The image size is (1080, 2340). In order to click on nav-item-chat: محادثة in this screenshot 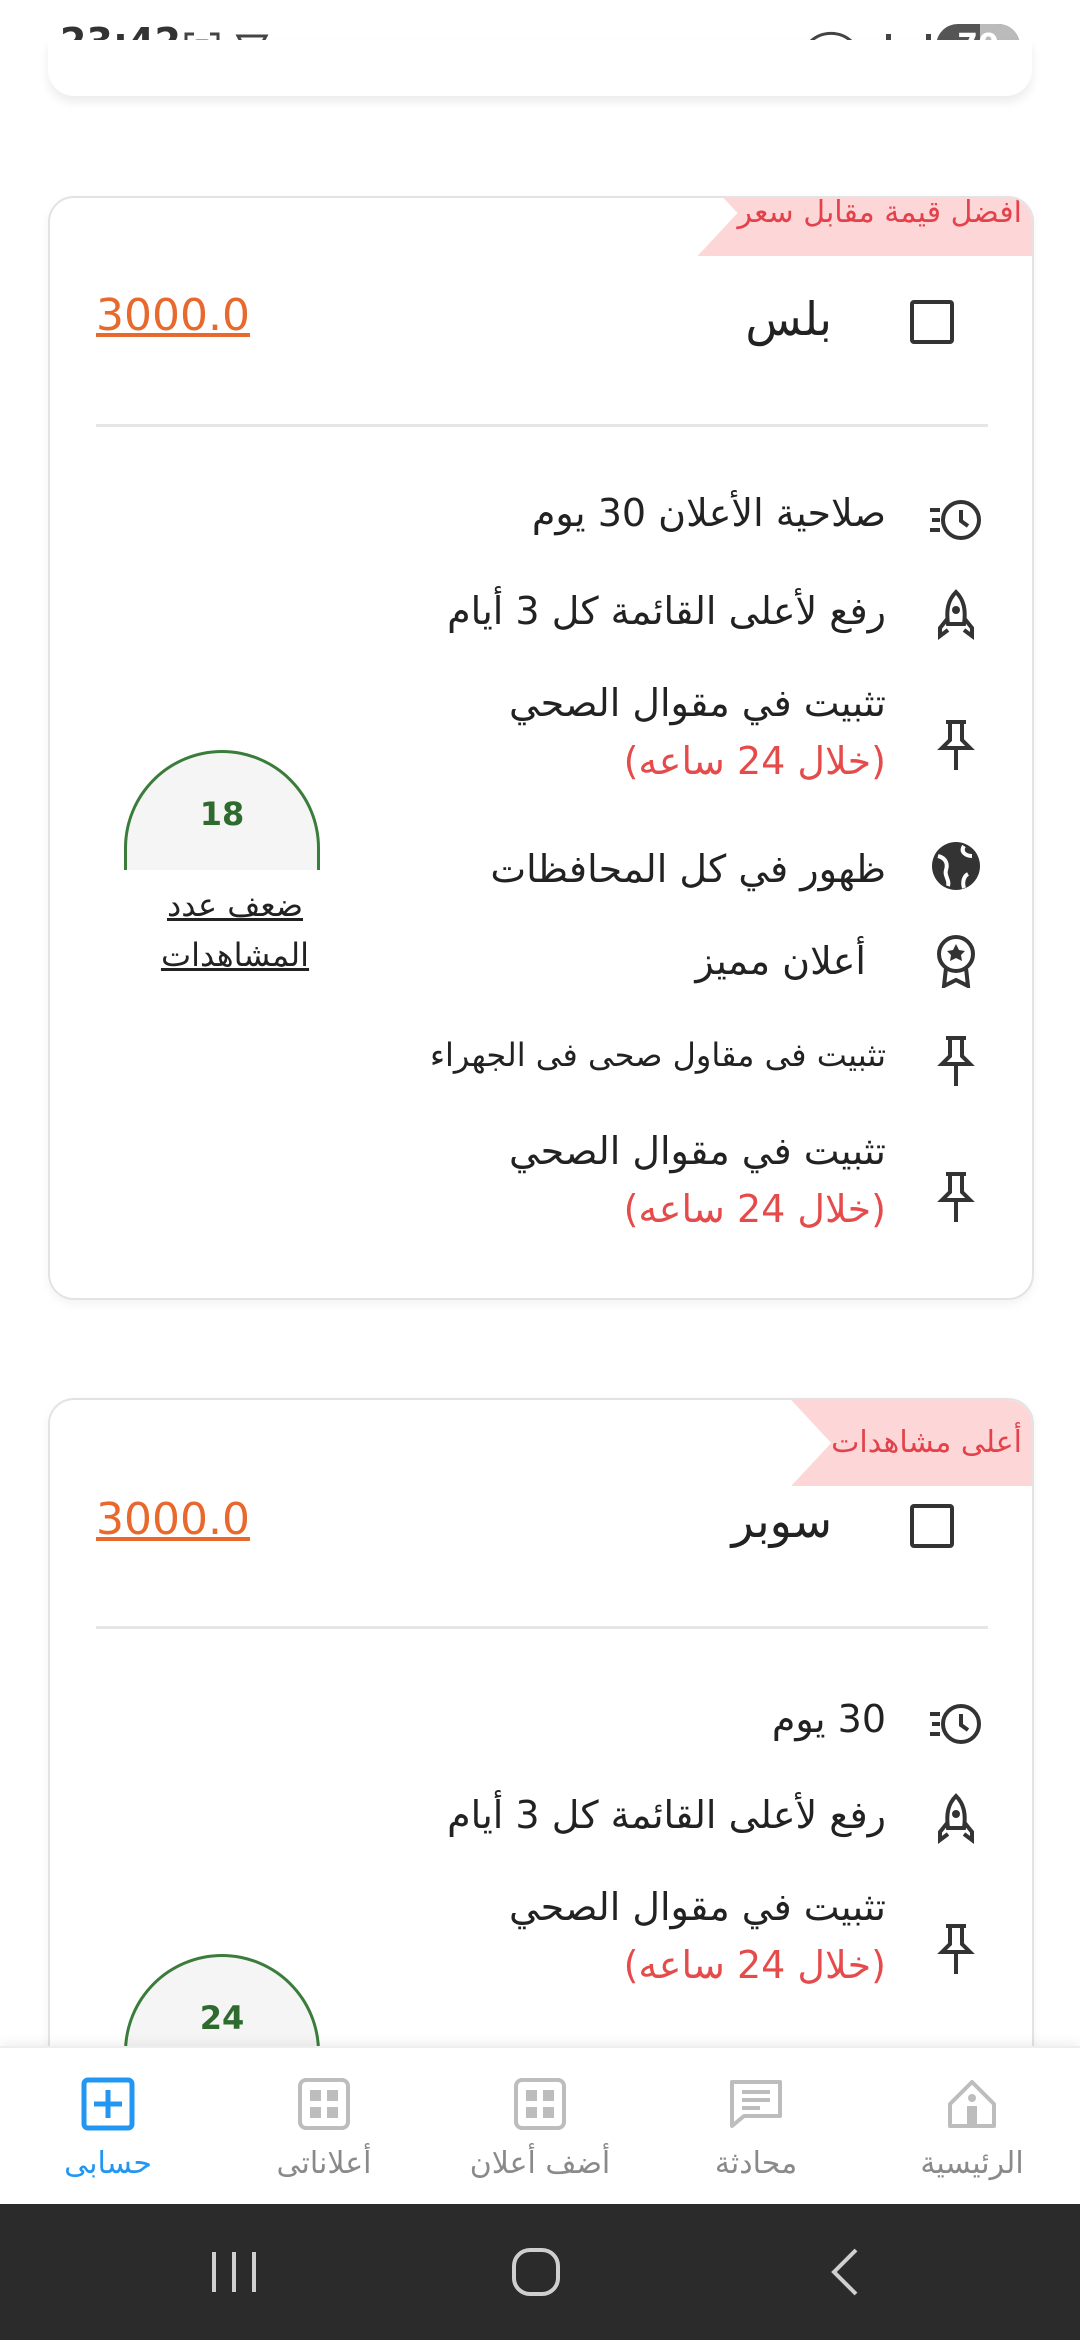, I will do `click(756, 2127)`.